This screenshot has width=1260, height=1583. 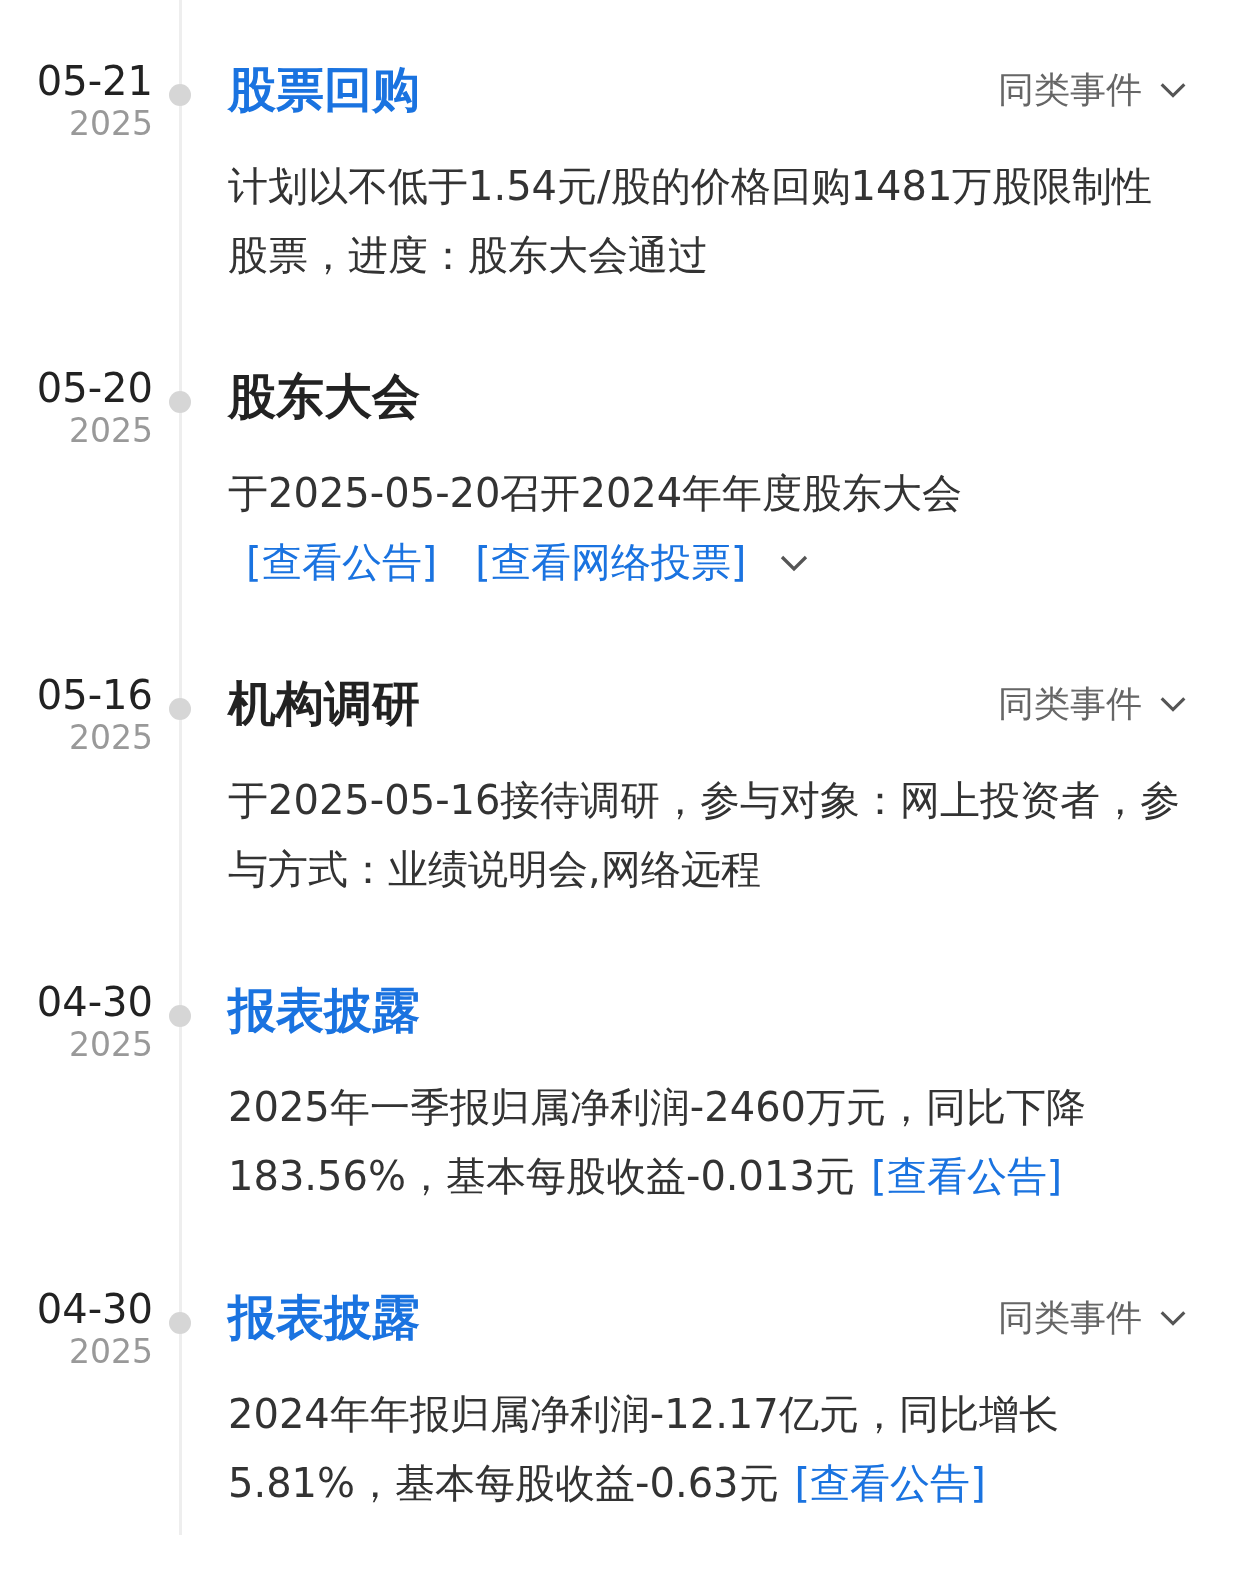 I want to click on event-description: 2025年一季报归属净利润-2460万元，同比下降183.56%，基本每股收益-0.013元 [查看公告], so click(x=658, y=1142).